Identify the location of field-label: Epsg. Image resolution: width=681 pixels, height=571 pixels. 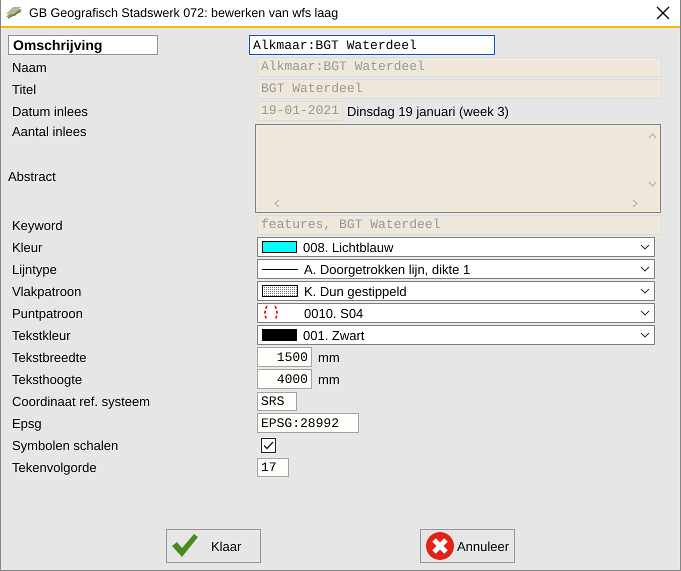
(27, 423).